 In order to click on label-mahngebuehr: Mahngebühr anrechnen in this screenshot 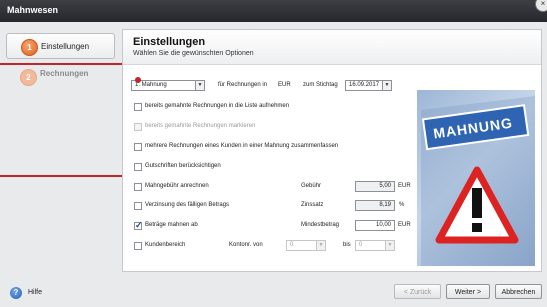, I will do `click(177, 186)`.